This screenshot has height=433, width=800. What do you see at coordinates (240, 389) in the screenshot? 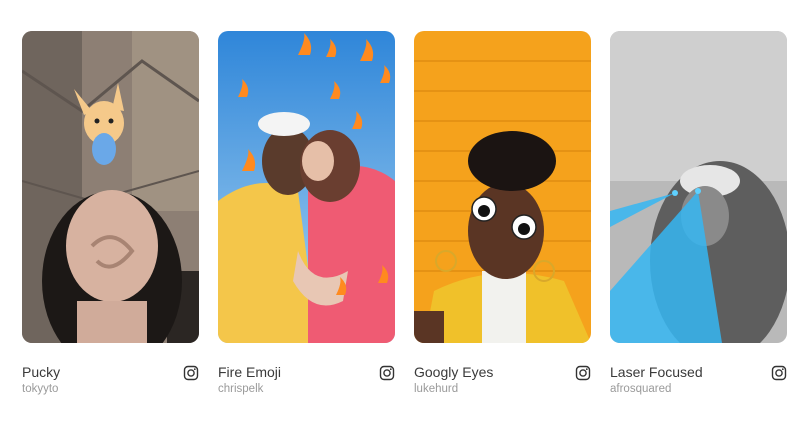
I see `effect-author: chrispelk` at bounding box center [240, 389].